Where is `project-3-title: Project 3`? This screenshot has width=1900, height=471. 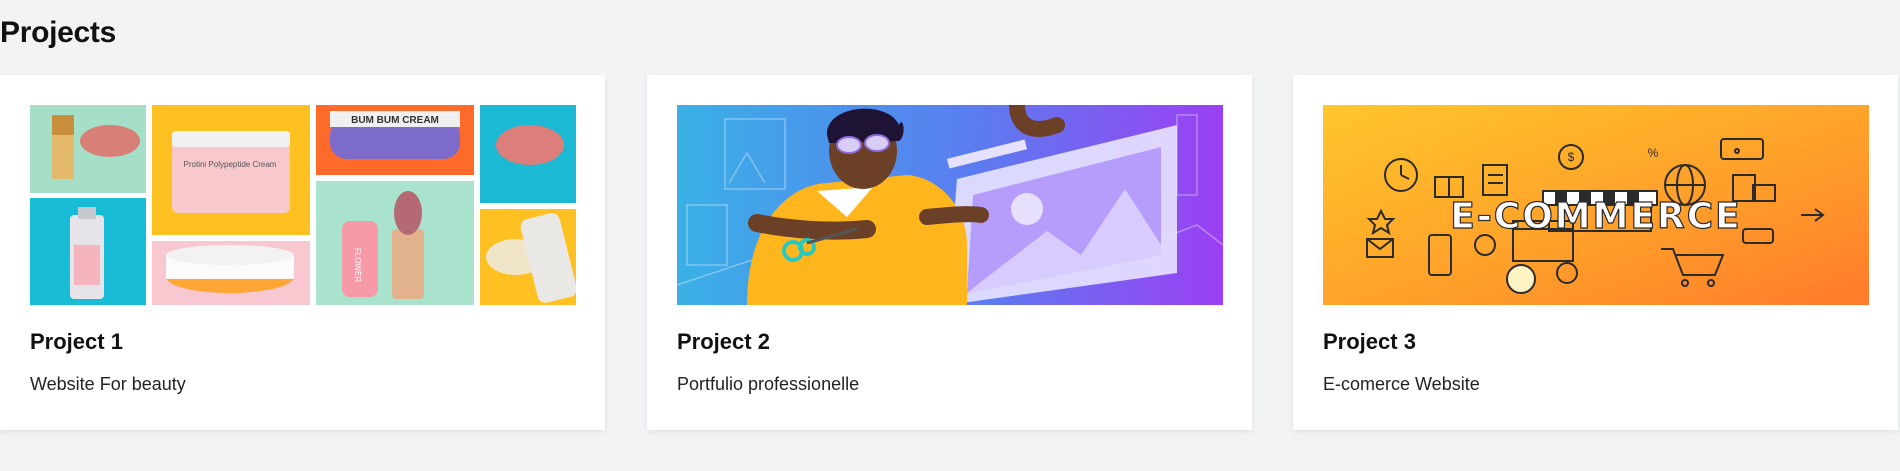 project-3-title: Project 3 is located at coordinates (1369, 342).